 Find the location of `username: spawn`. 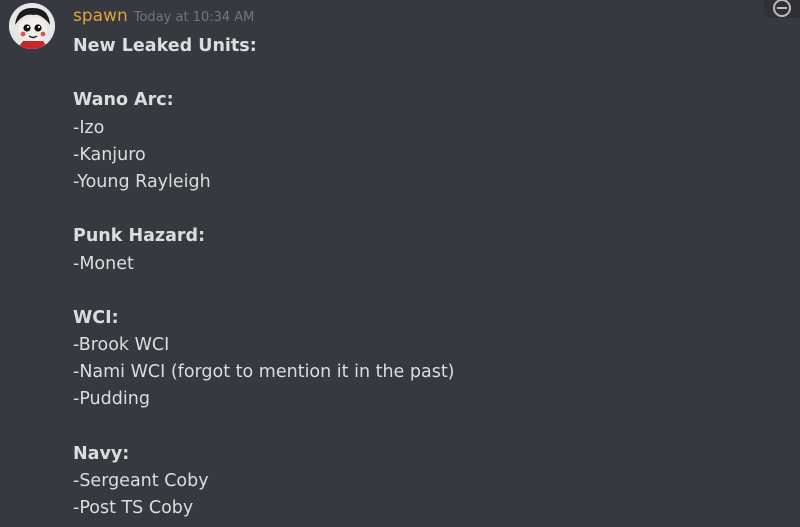

username: spawn is located at coordinates (100, 16).